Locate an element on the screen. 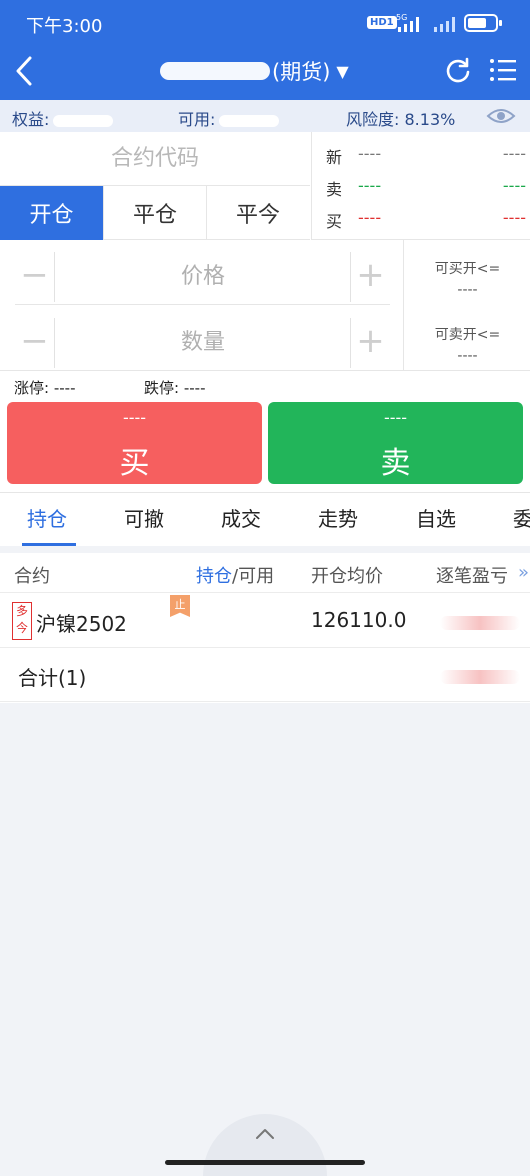 Image resolution: width=530 pixels, height=1176 pixels. tab-orders: 委 is located at coordinates (521, 517).